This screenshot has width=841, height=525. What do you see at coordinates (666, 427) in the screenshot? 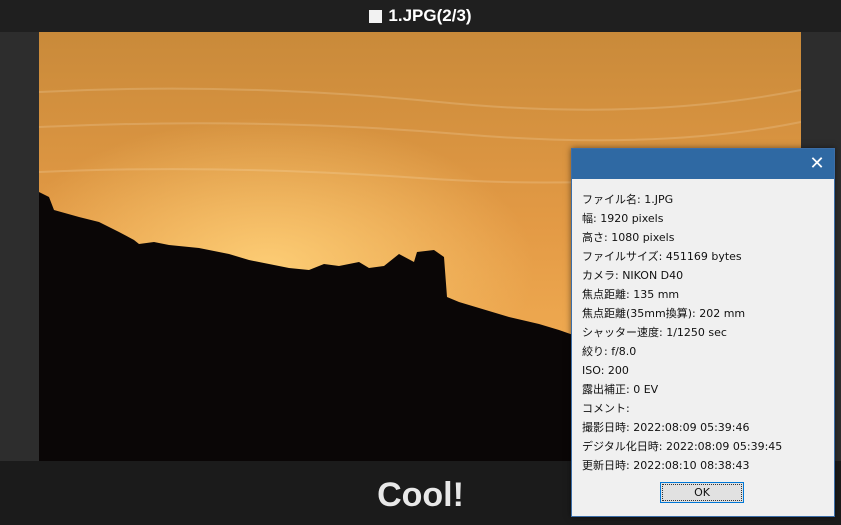
I see `info-date-taken: 撮影日時: 2022:08:09 05:39:46` at bounding box center [666, 427].